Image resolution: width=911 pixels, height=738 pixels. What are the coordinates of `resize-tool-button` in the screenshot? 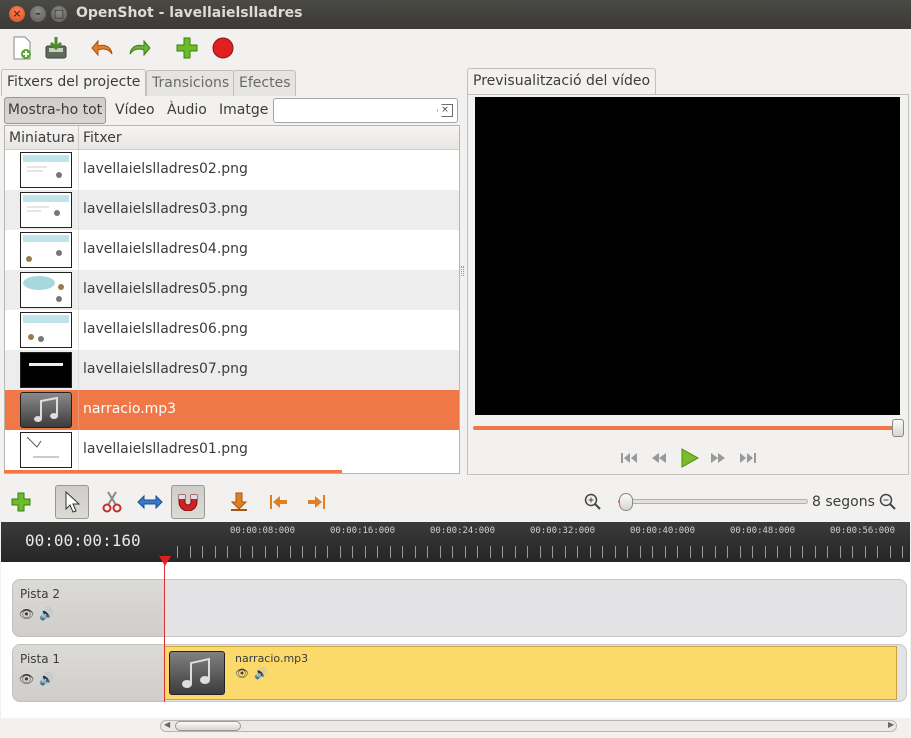 It's located at (150, 502).